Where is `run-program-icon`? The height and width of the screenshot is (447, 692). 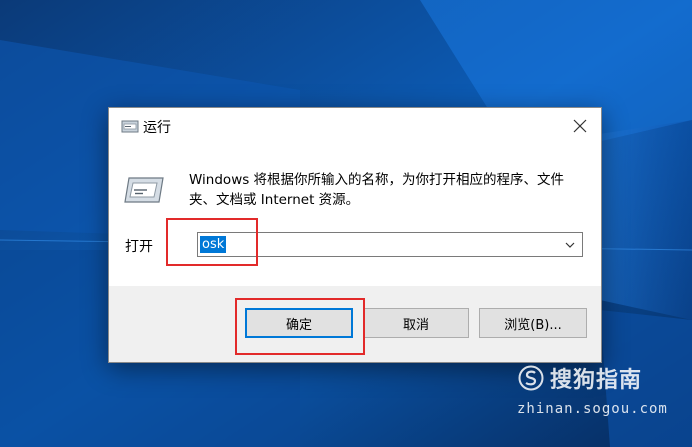
run-program-icon is located at coordinates (144, 190).